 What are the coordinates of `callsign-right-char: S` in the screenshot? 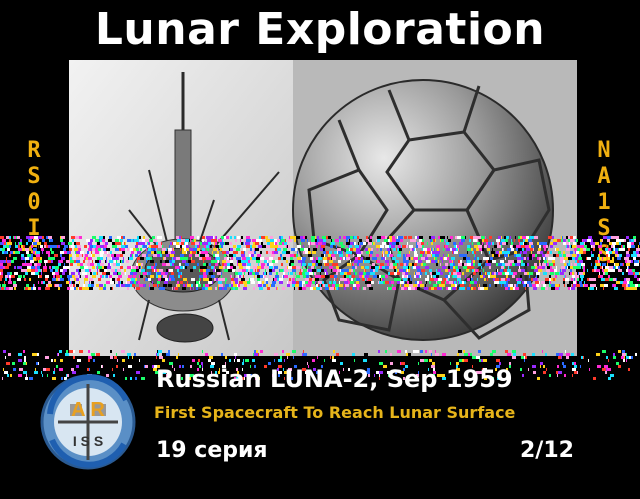 It's located at (604, 254).